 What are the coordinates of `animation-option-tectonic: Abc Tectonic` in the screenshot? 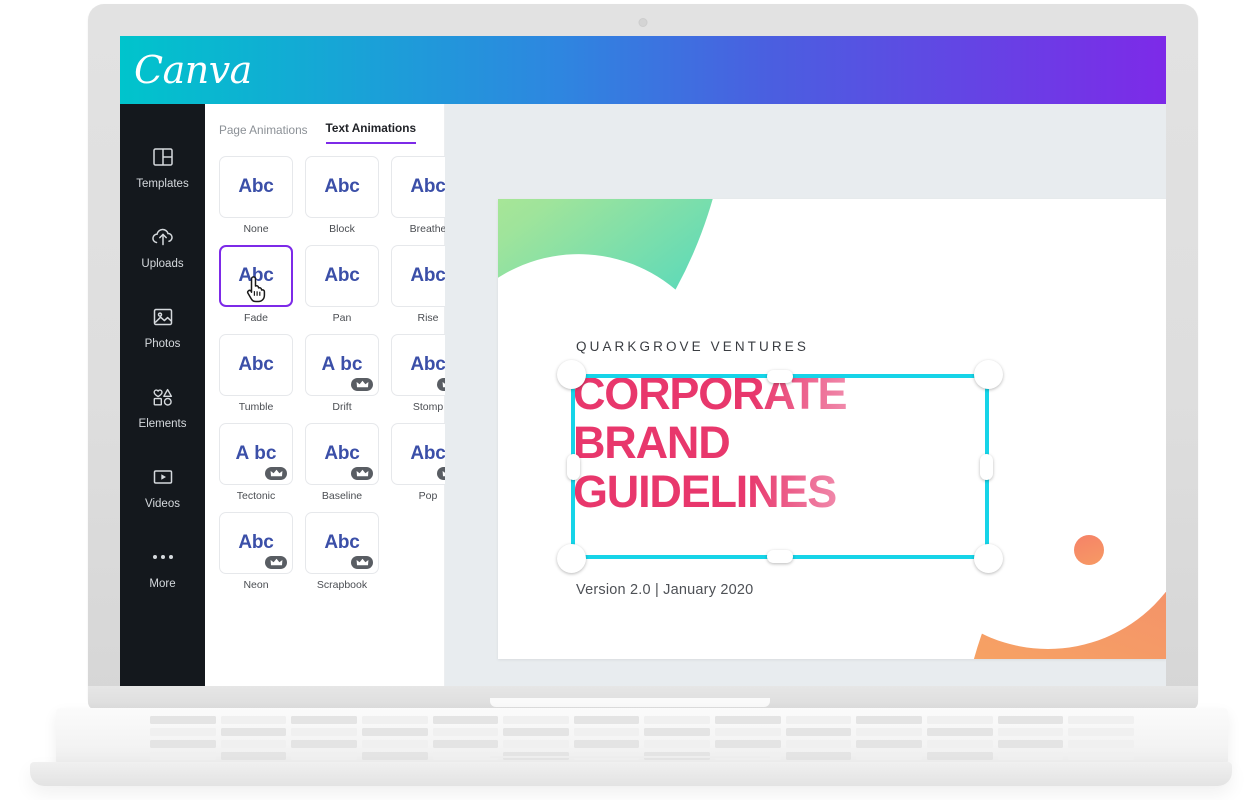 It's located at (256, 462).